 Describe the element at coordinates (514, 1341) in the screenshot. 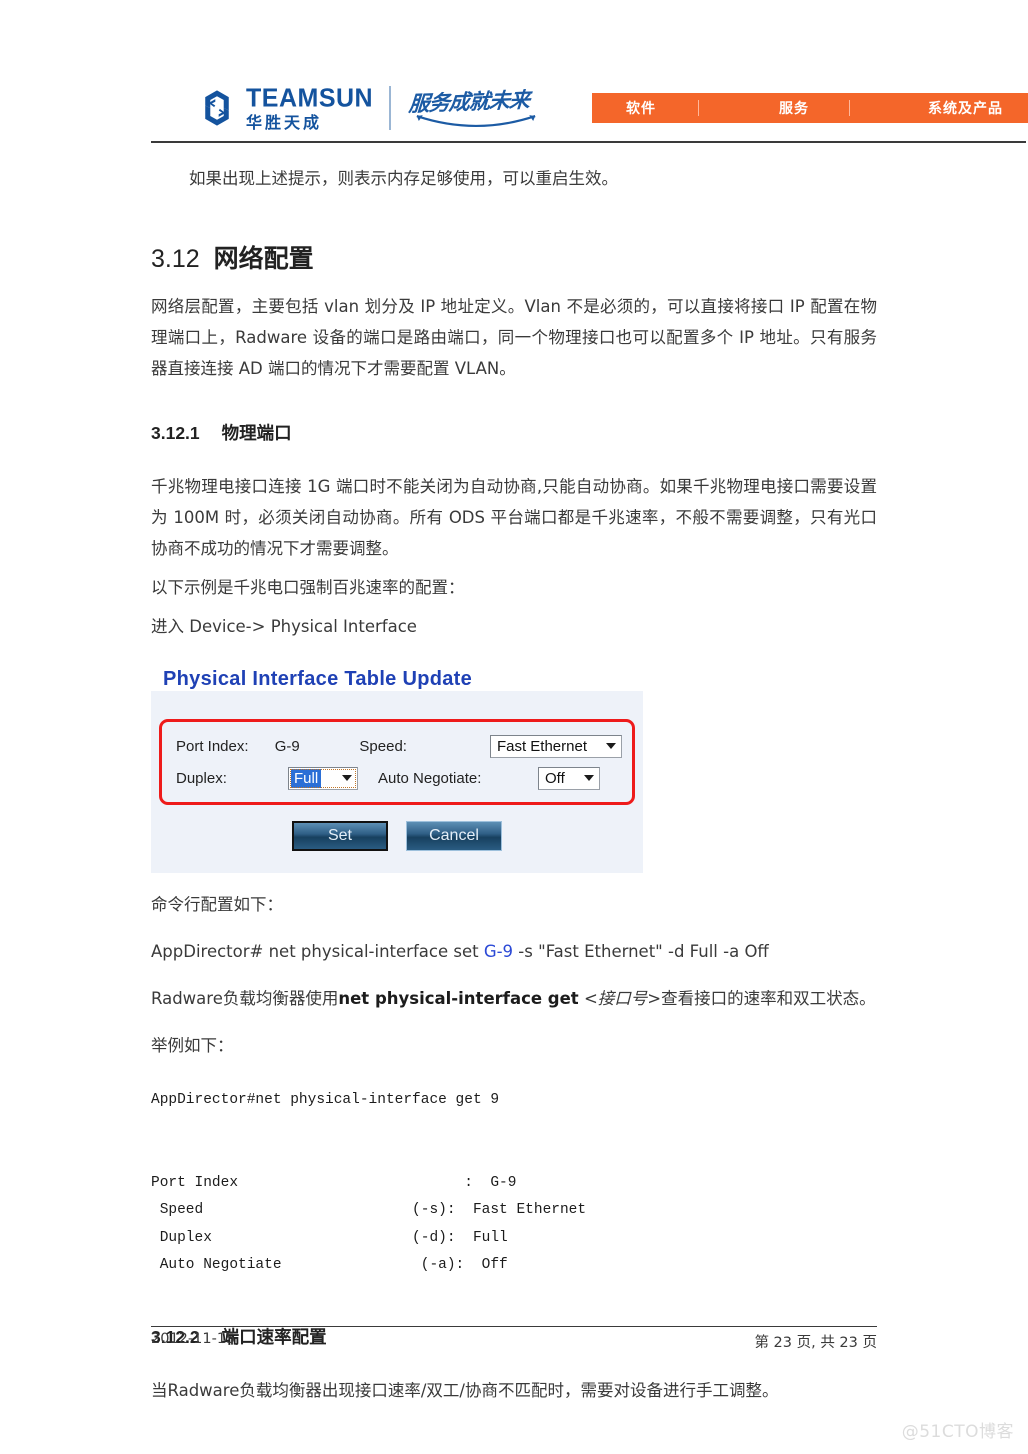

I see `page-footer: 2012-11-15 第 23 页, 共 23 页` at that location.